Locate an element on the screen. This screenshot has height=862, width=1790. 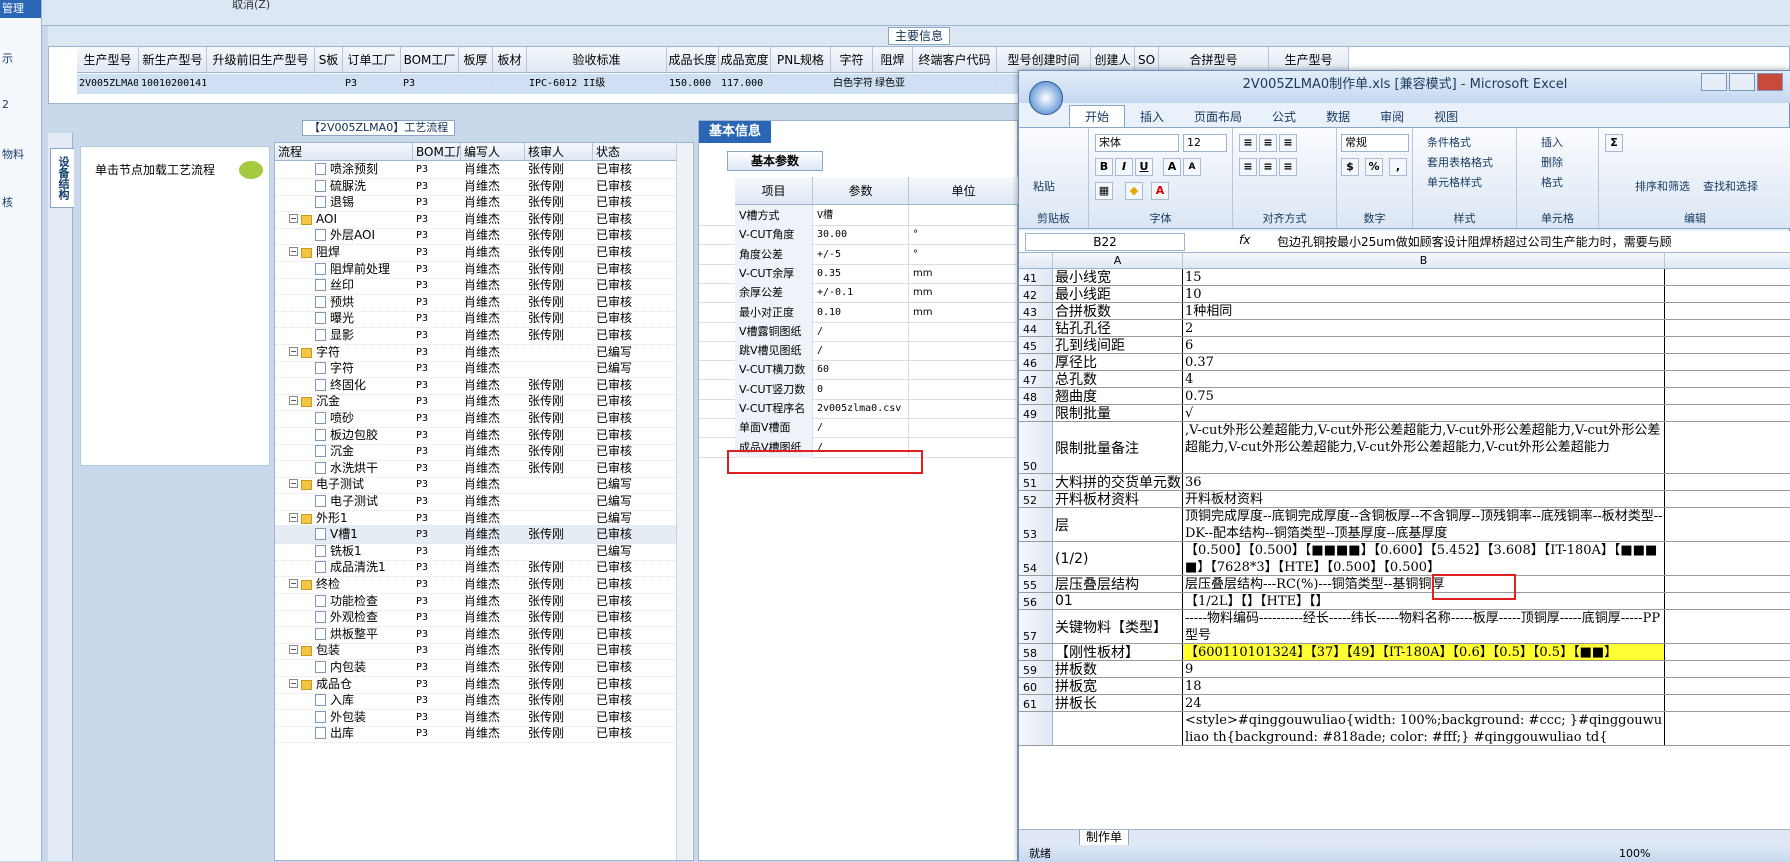
param-value: +/-0.1 is located at coordinates (861, 293).